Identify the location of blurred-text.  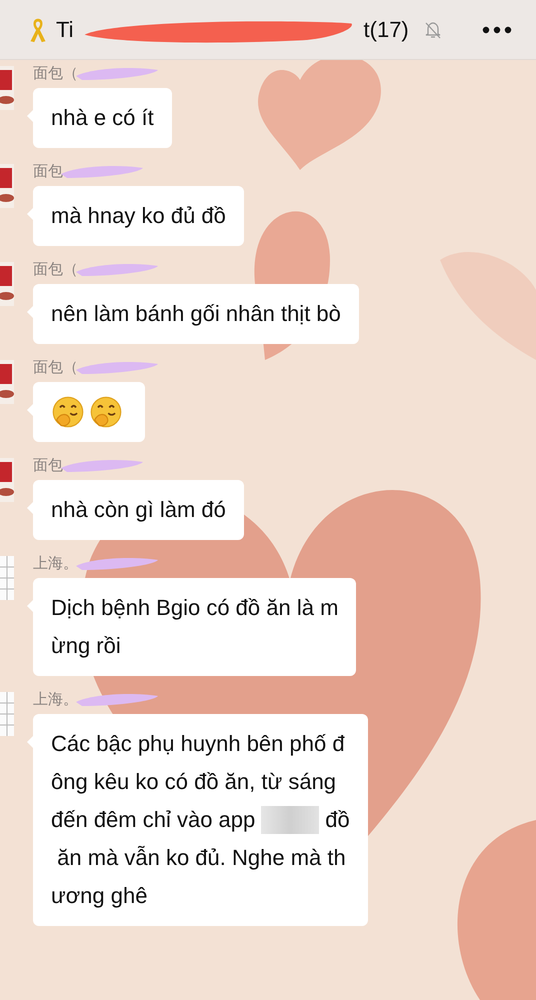
(290, 820).